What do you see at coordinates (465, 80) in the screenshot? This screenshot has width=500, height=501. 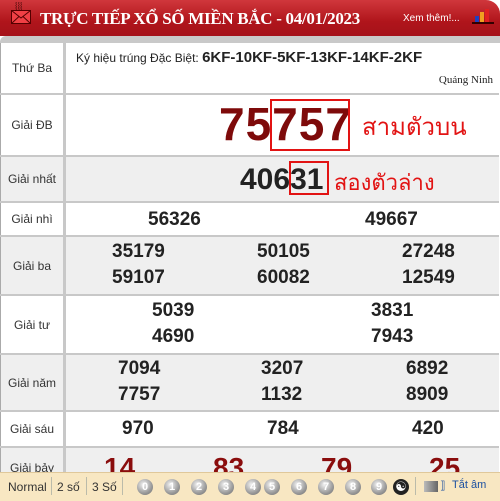 I see `province: Quảng Ninh` at bounding box center [465, 80].